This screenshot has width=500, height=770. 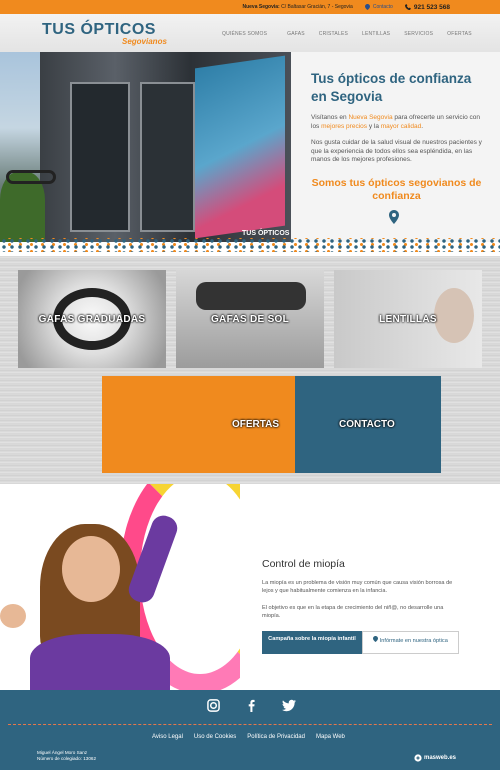 I want to click on category-lentillas: LENTILLAS, so click(x=408, y=319).